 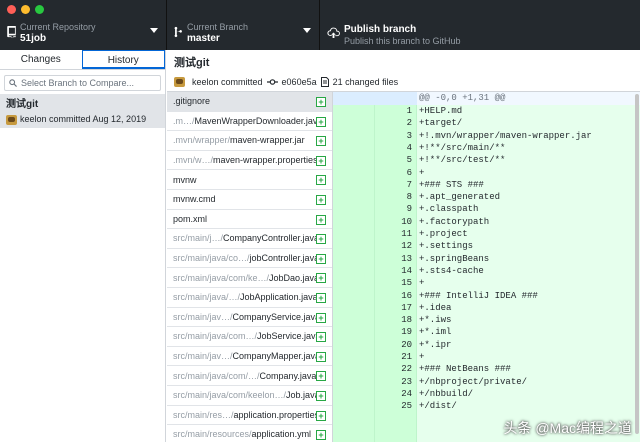 What do you see at coordinates (486, 210) in the screenshot?
I see `diff-line: 9 +.classpath` at bounding box center [486, 210].